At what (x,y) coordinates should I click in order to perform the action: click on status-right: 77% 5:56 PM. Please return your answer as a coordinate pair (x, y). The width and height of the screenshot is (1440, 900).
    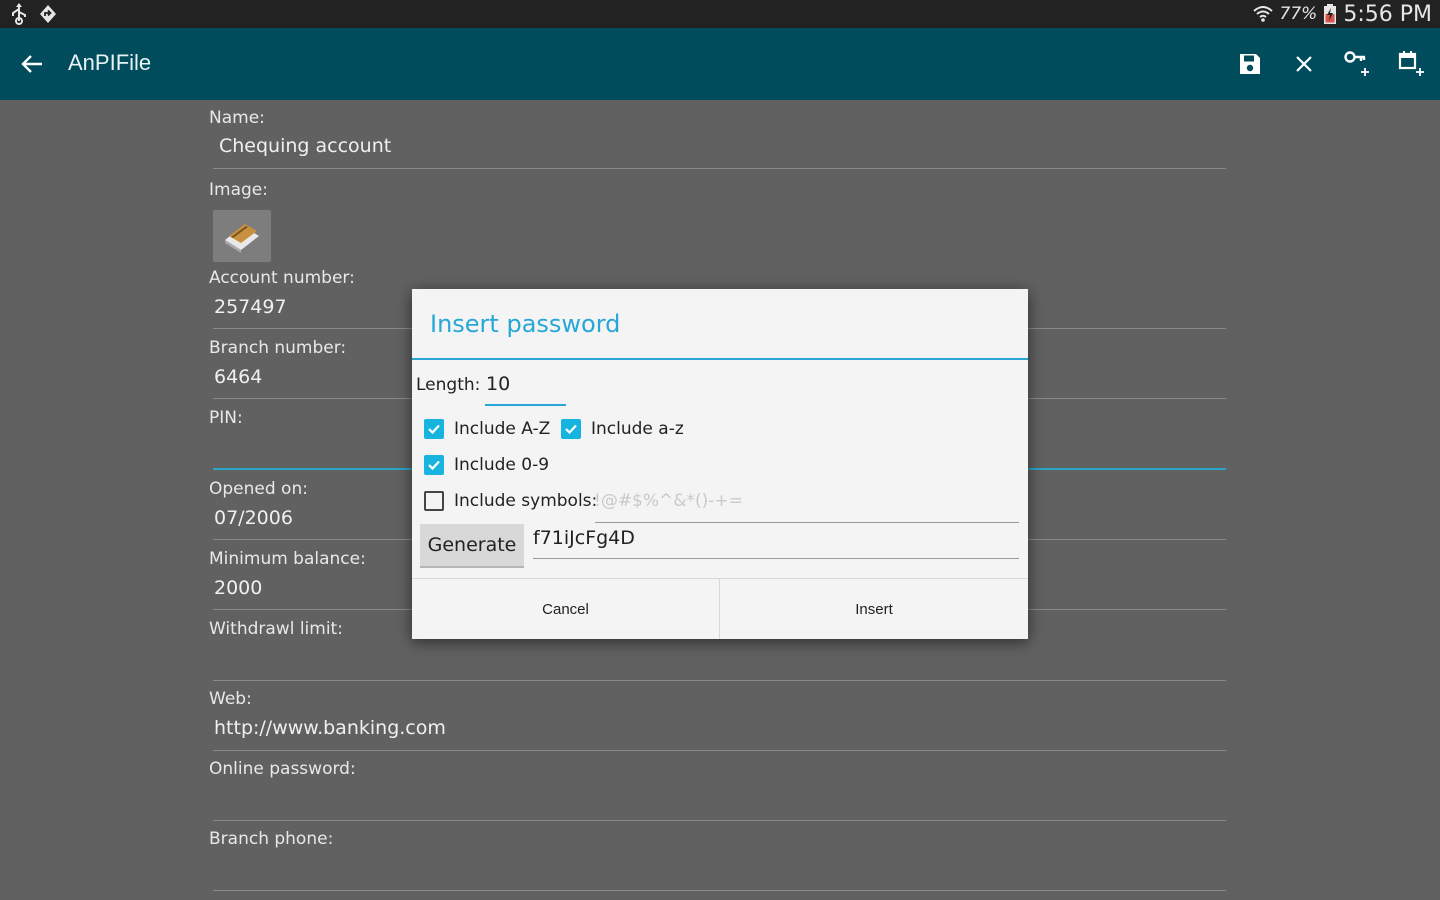
    Looking at the image, I should click on (1342, 14).